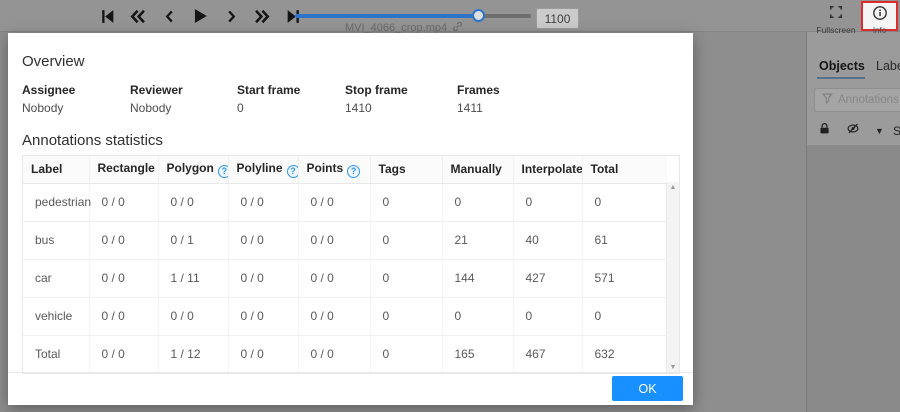 The image size is (900, 412). What do you see at coordinates (836, 30) in the screenshot?
I see `fullscreen-label: Fullscreen` at bounding box center [836, 30].